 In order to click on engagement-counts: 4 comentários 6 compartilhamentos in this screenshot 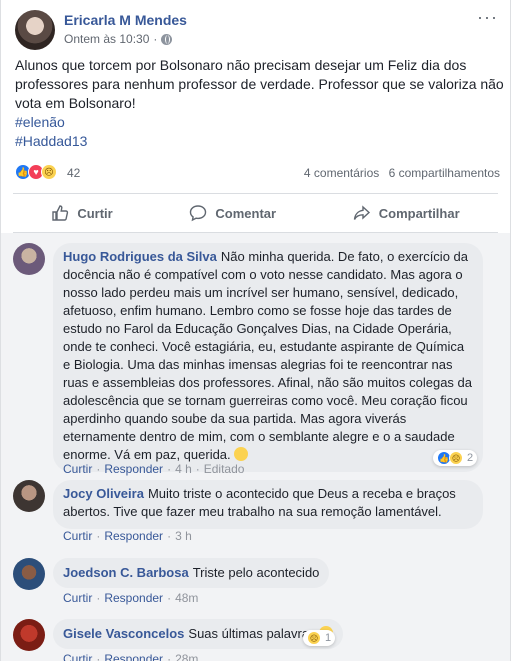, I will do `click(399, 173)`.